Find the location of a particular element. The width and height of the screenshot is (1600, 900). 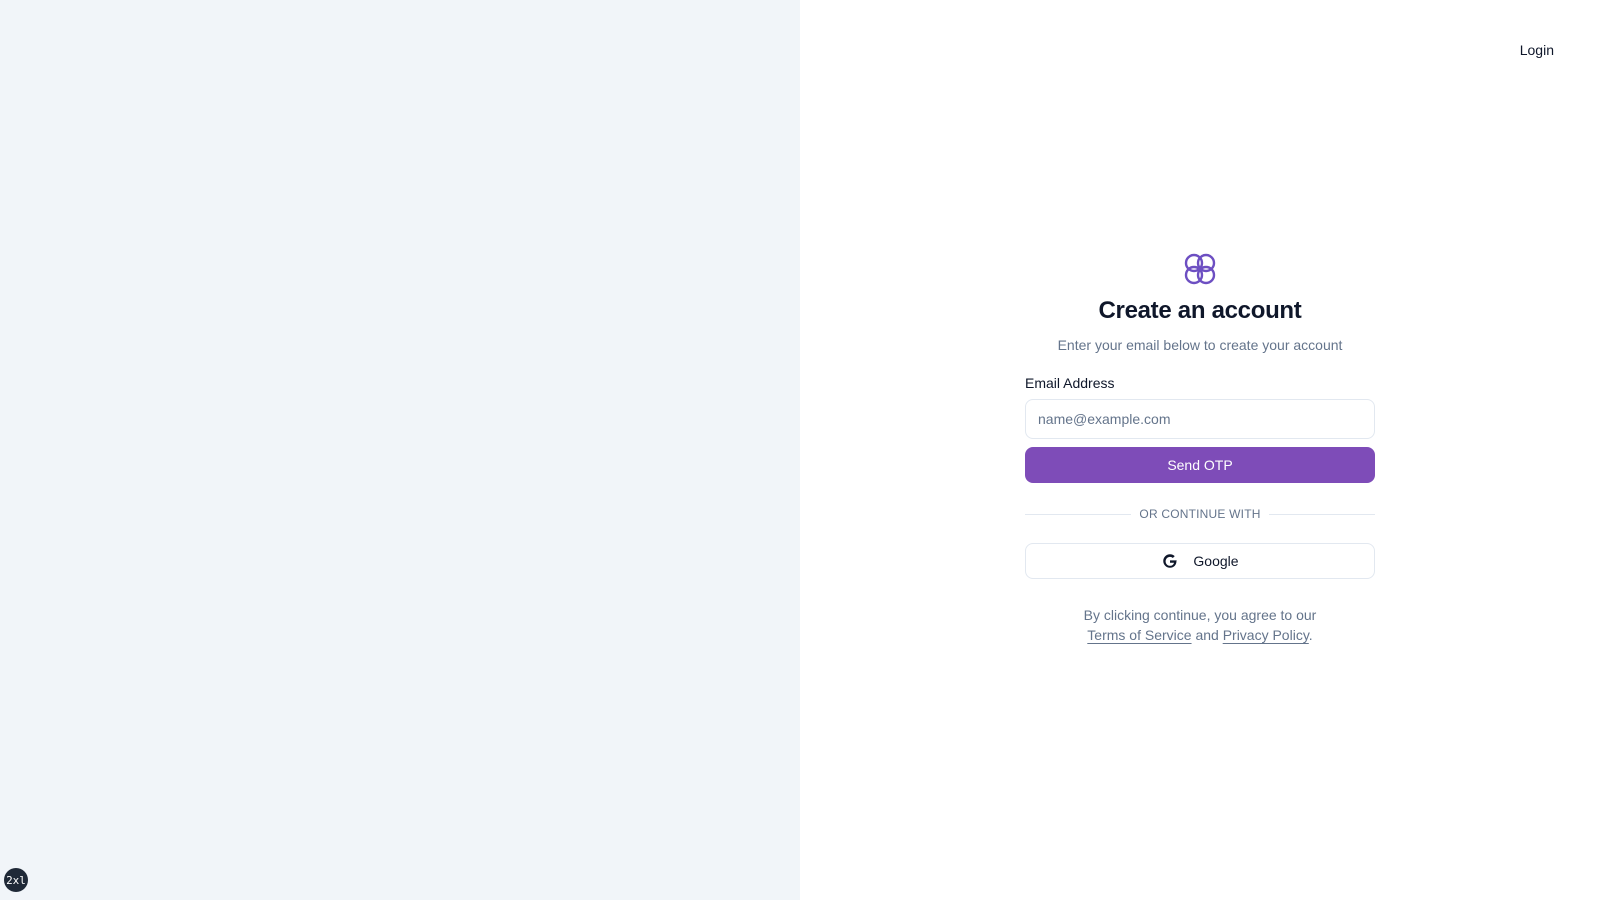

google-button-label: Google is located at coordinates (1216, 561).